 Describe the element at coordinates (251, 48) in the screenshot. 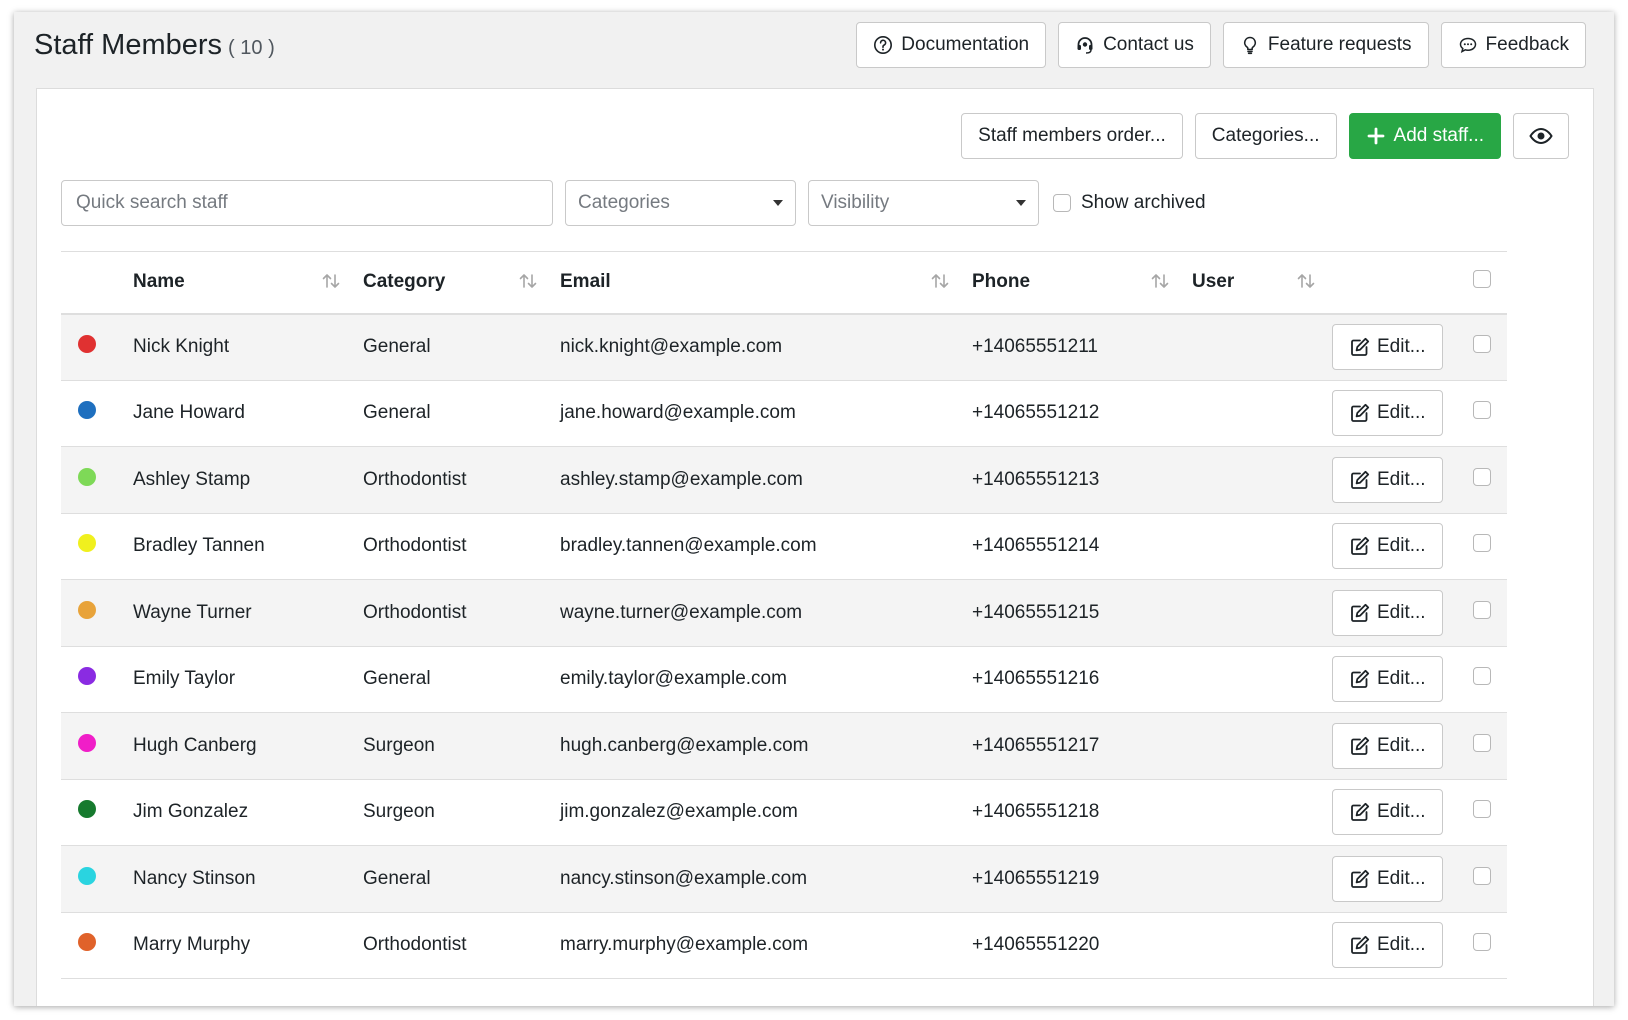

I see `staff-count: ( 10 )` at that location.